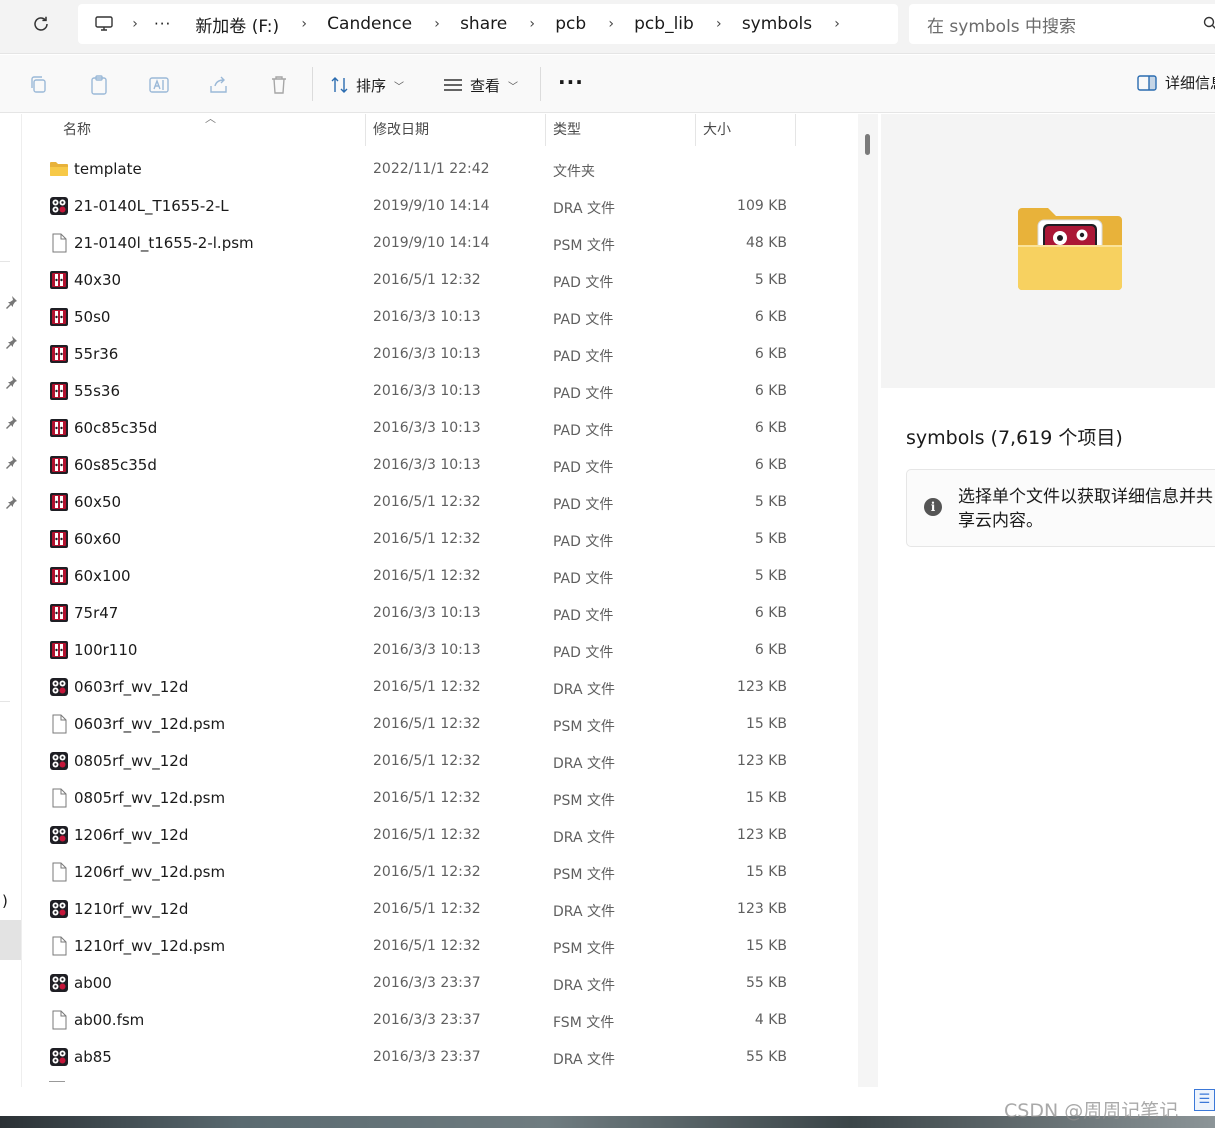 The image size is (1215, 1128). What do you see at coordinates (1062, 24) in the screenshot?
I see `search-input: 在 symbols 中搜索` at bounding box center [1062, 24].